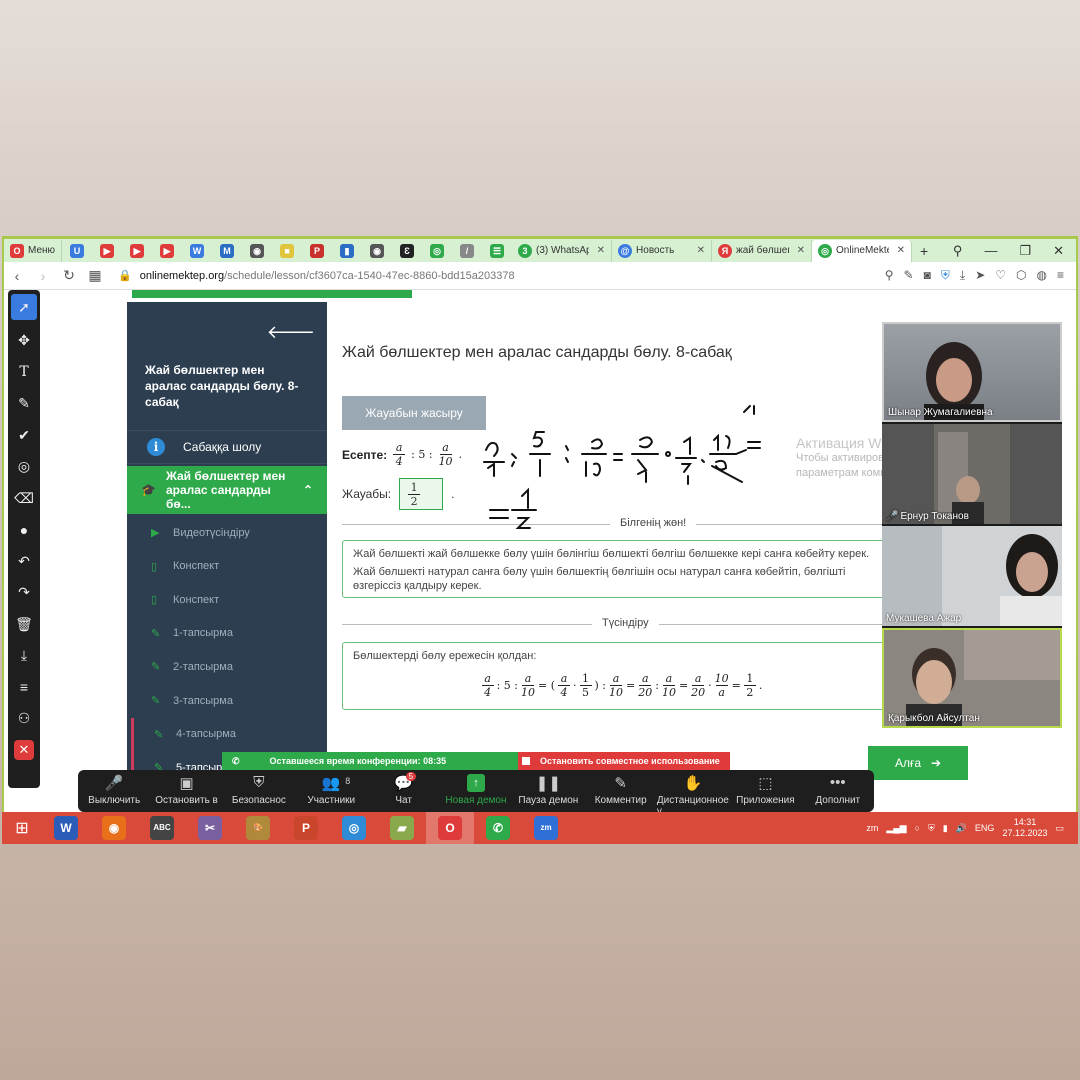  Describe the element at coordinates (229, 734) in the screenshot. I see `sidebar-item: ✎ 4-тапсырма` at that location.